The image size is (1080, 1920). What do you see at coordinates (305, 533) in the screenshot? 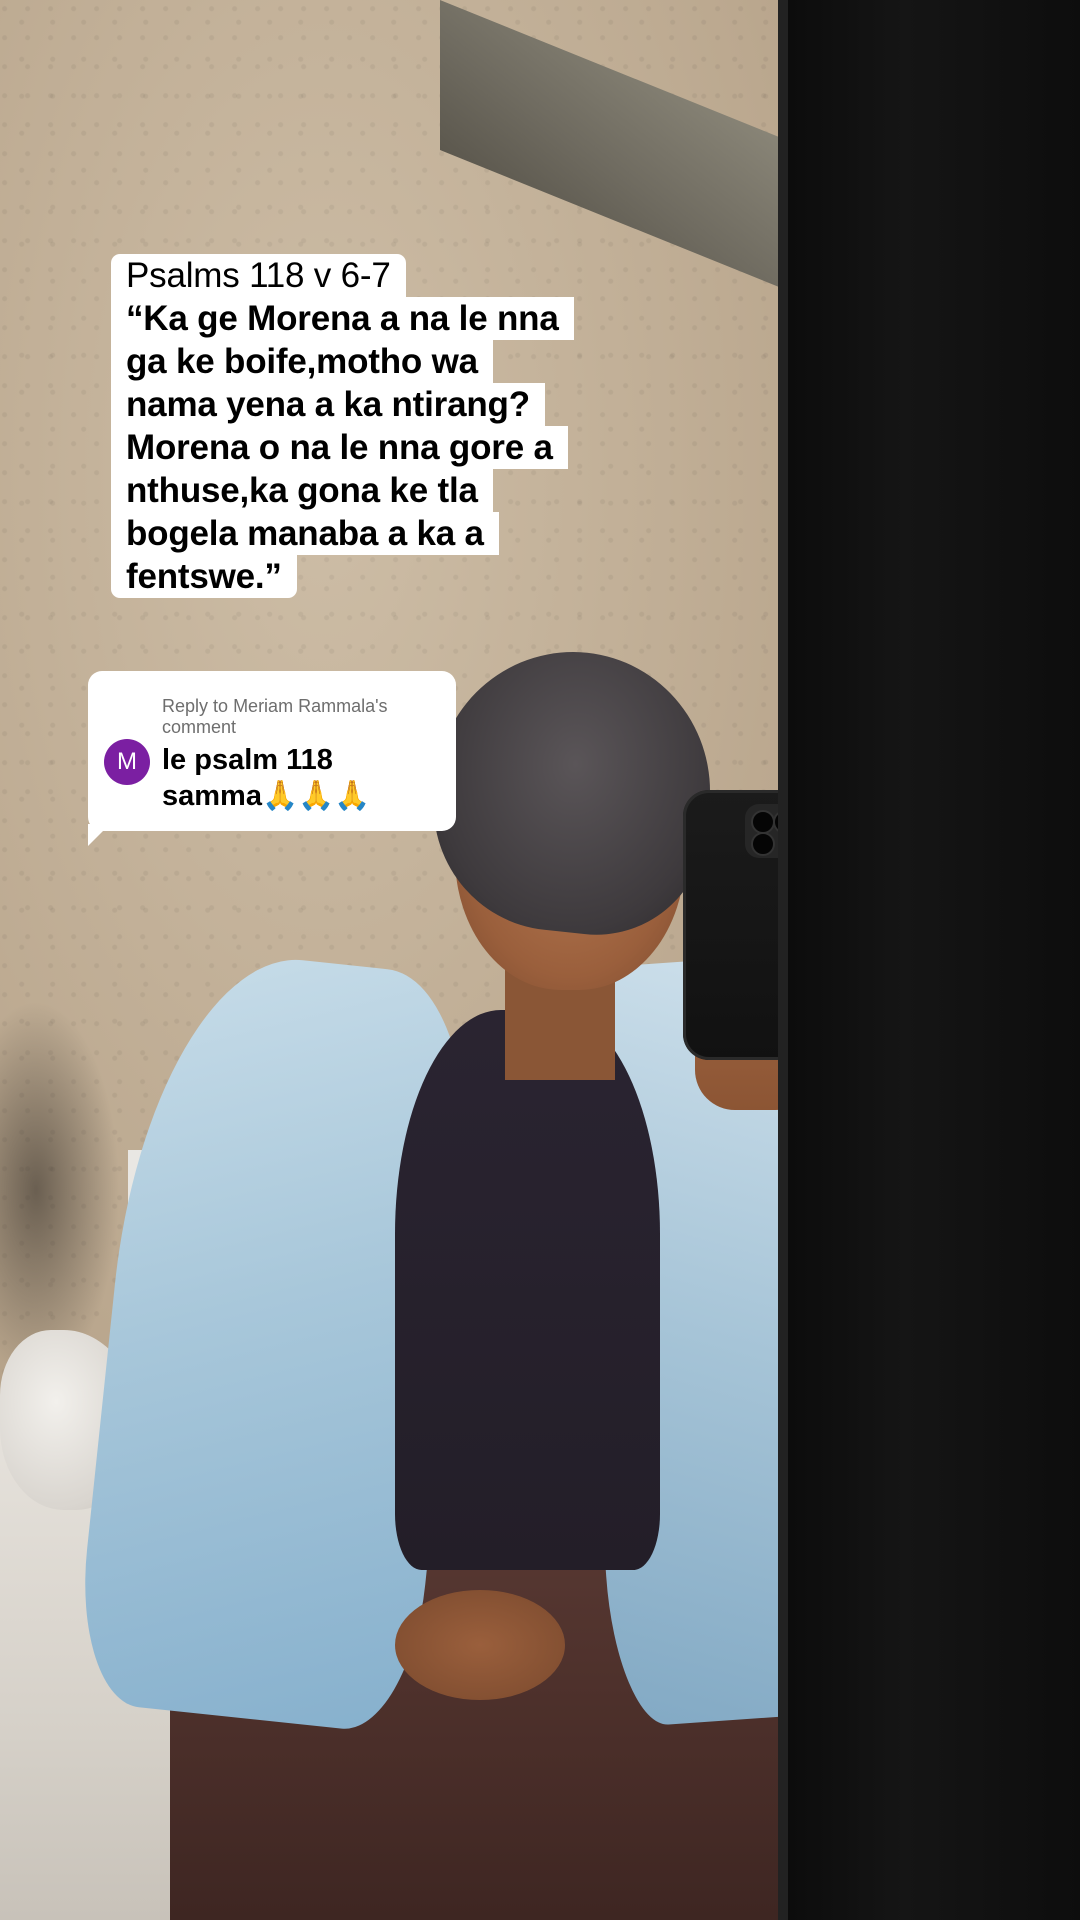
I see `caption-line: bogela manaba a ka a` at bounding box center [305, 533].